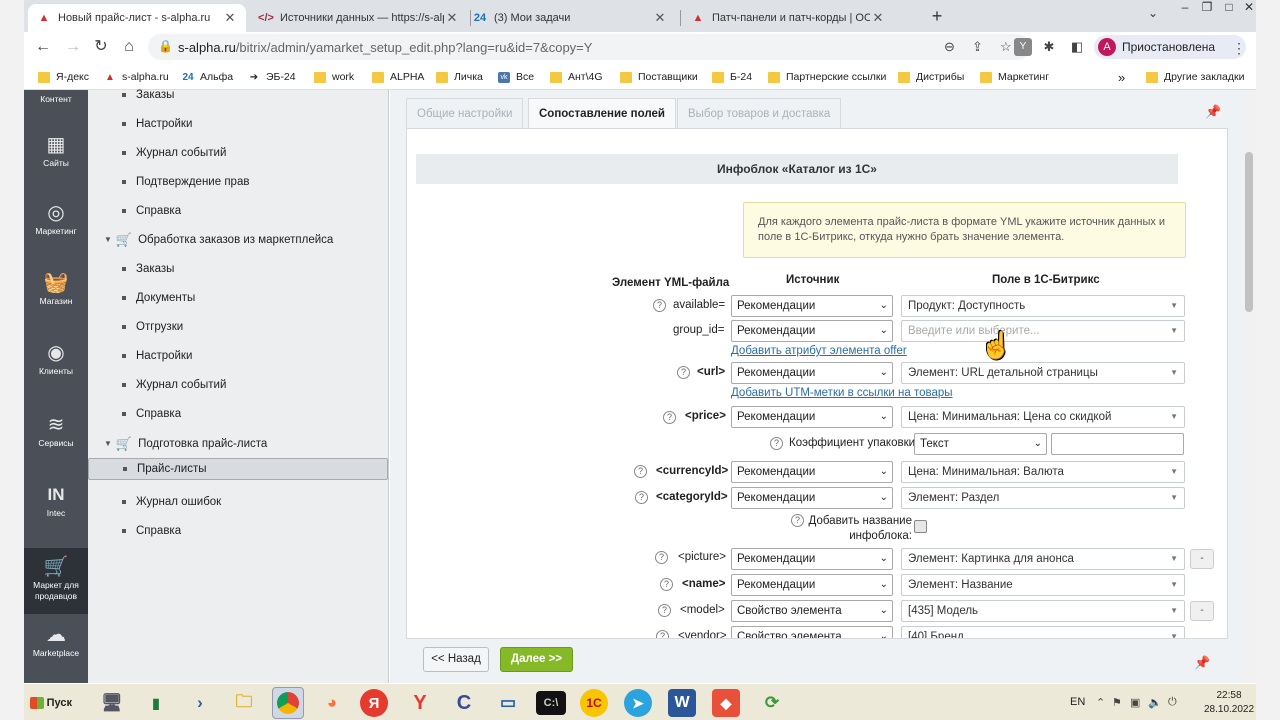 Image resolution: width=1280 pixels, height=720 pixels. Describe the element at coordinates (827, 77) in the screenshot. I see `bookmark-partner-links: Партнерские ссылки` at that location.